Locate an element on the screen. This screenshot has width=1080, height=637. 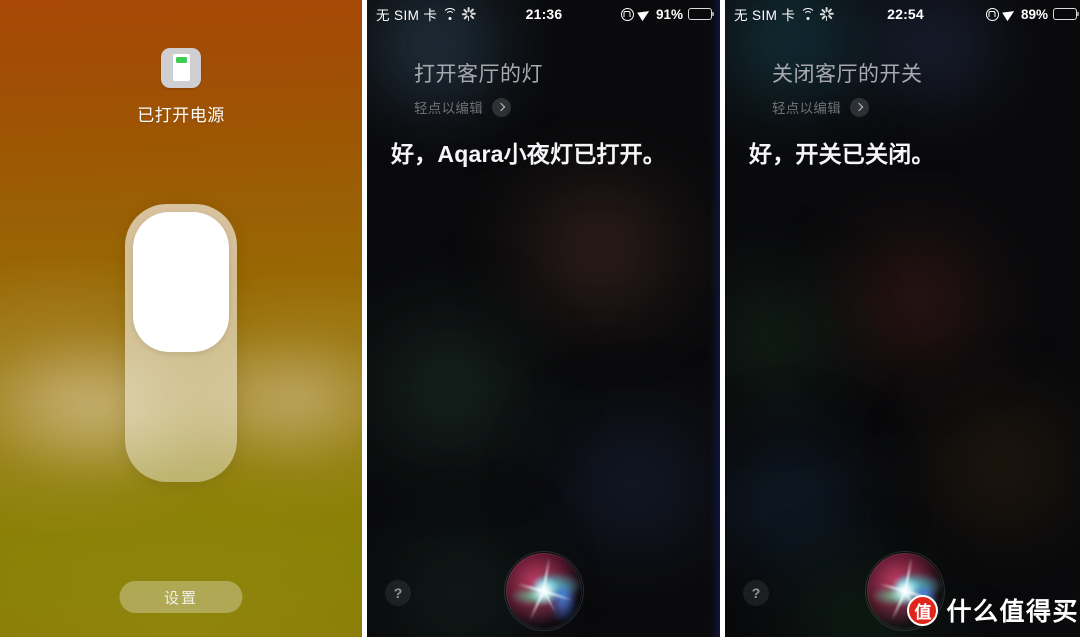
status-bar-right: 91% is located at coordinates (637, 14).